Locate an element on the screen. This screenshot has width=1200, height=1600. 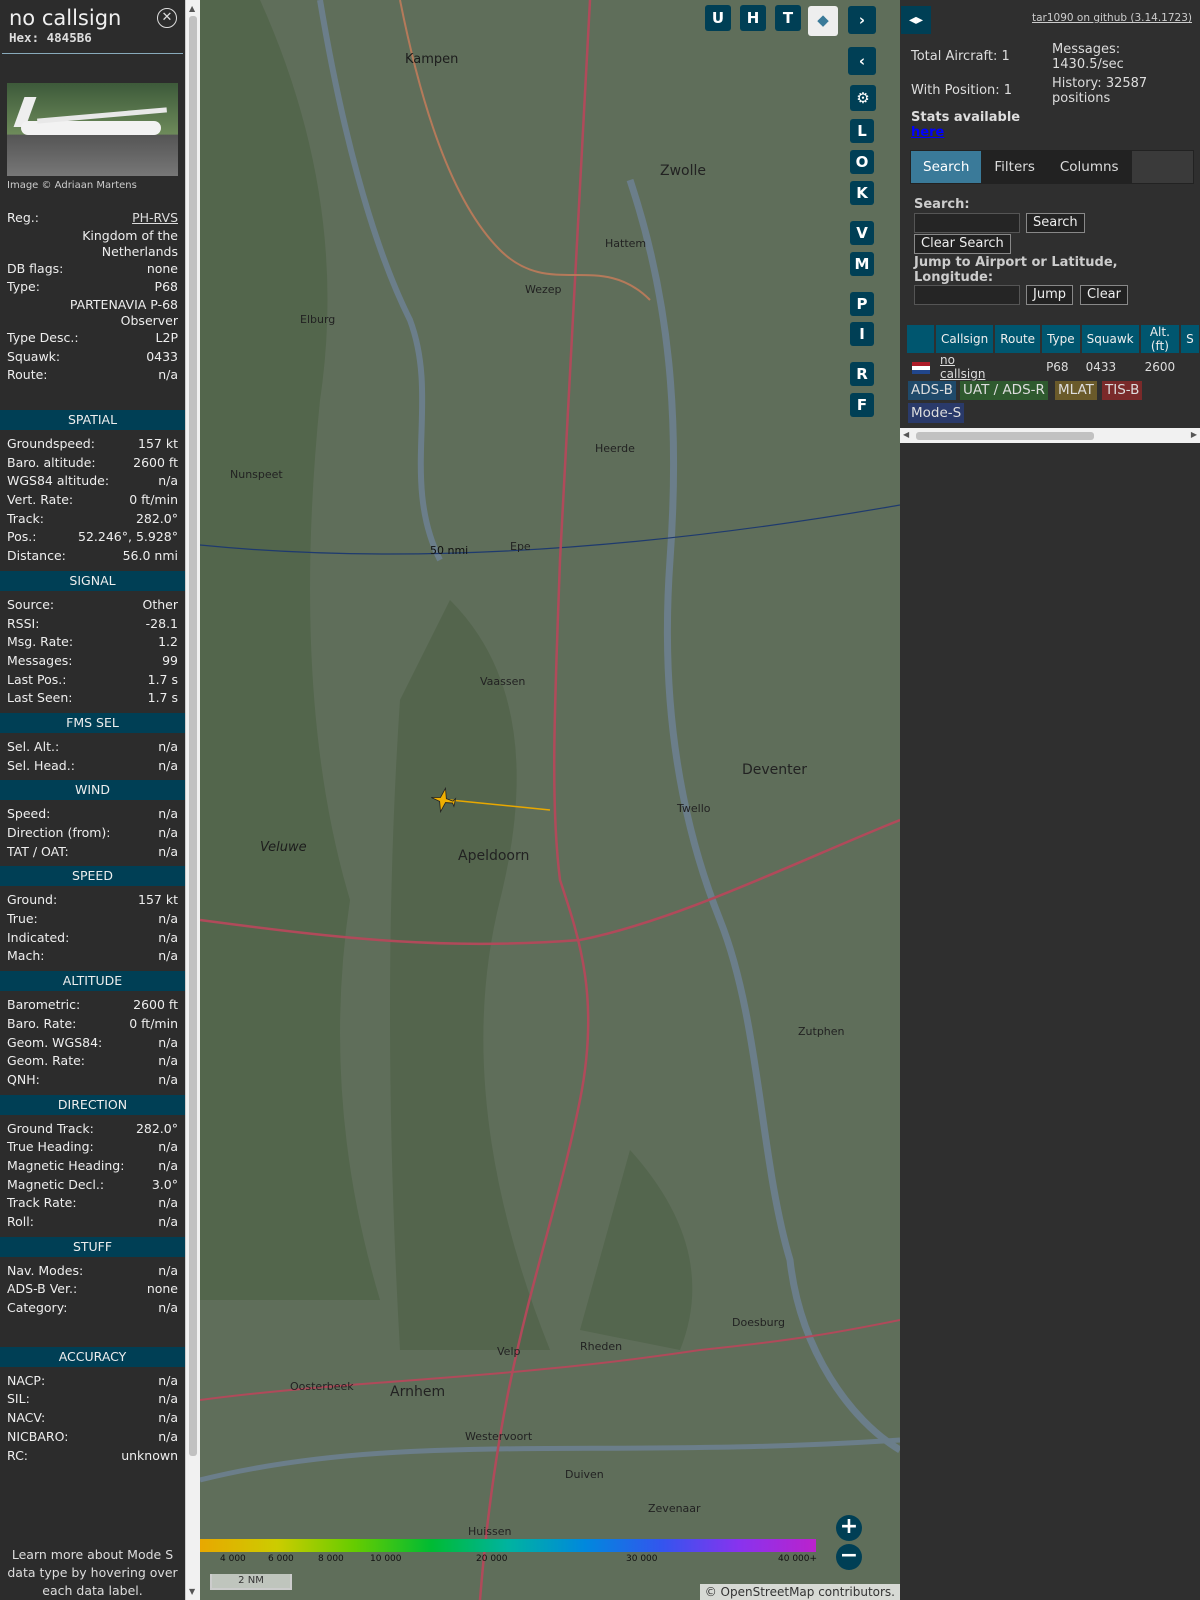
callsign-link: no callsign is located at coordinates (962, 367).